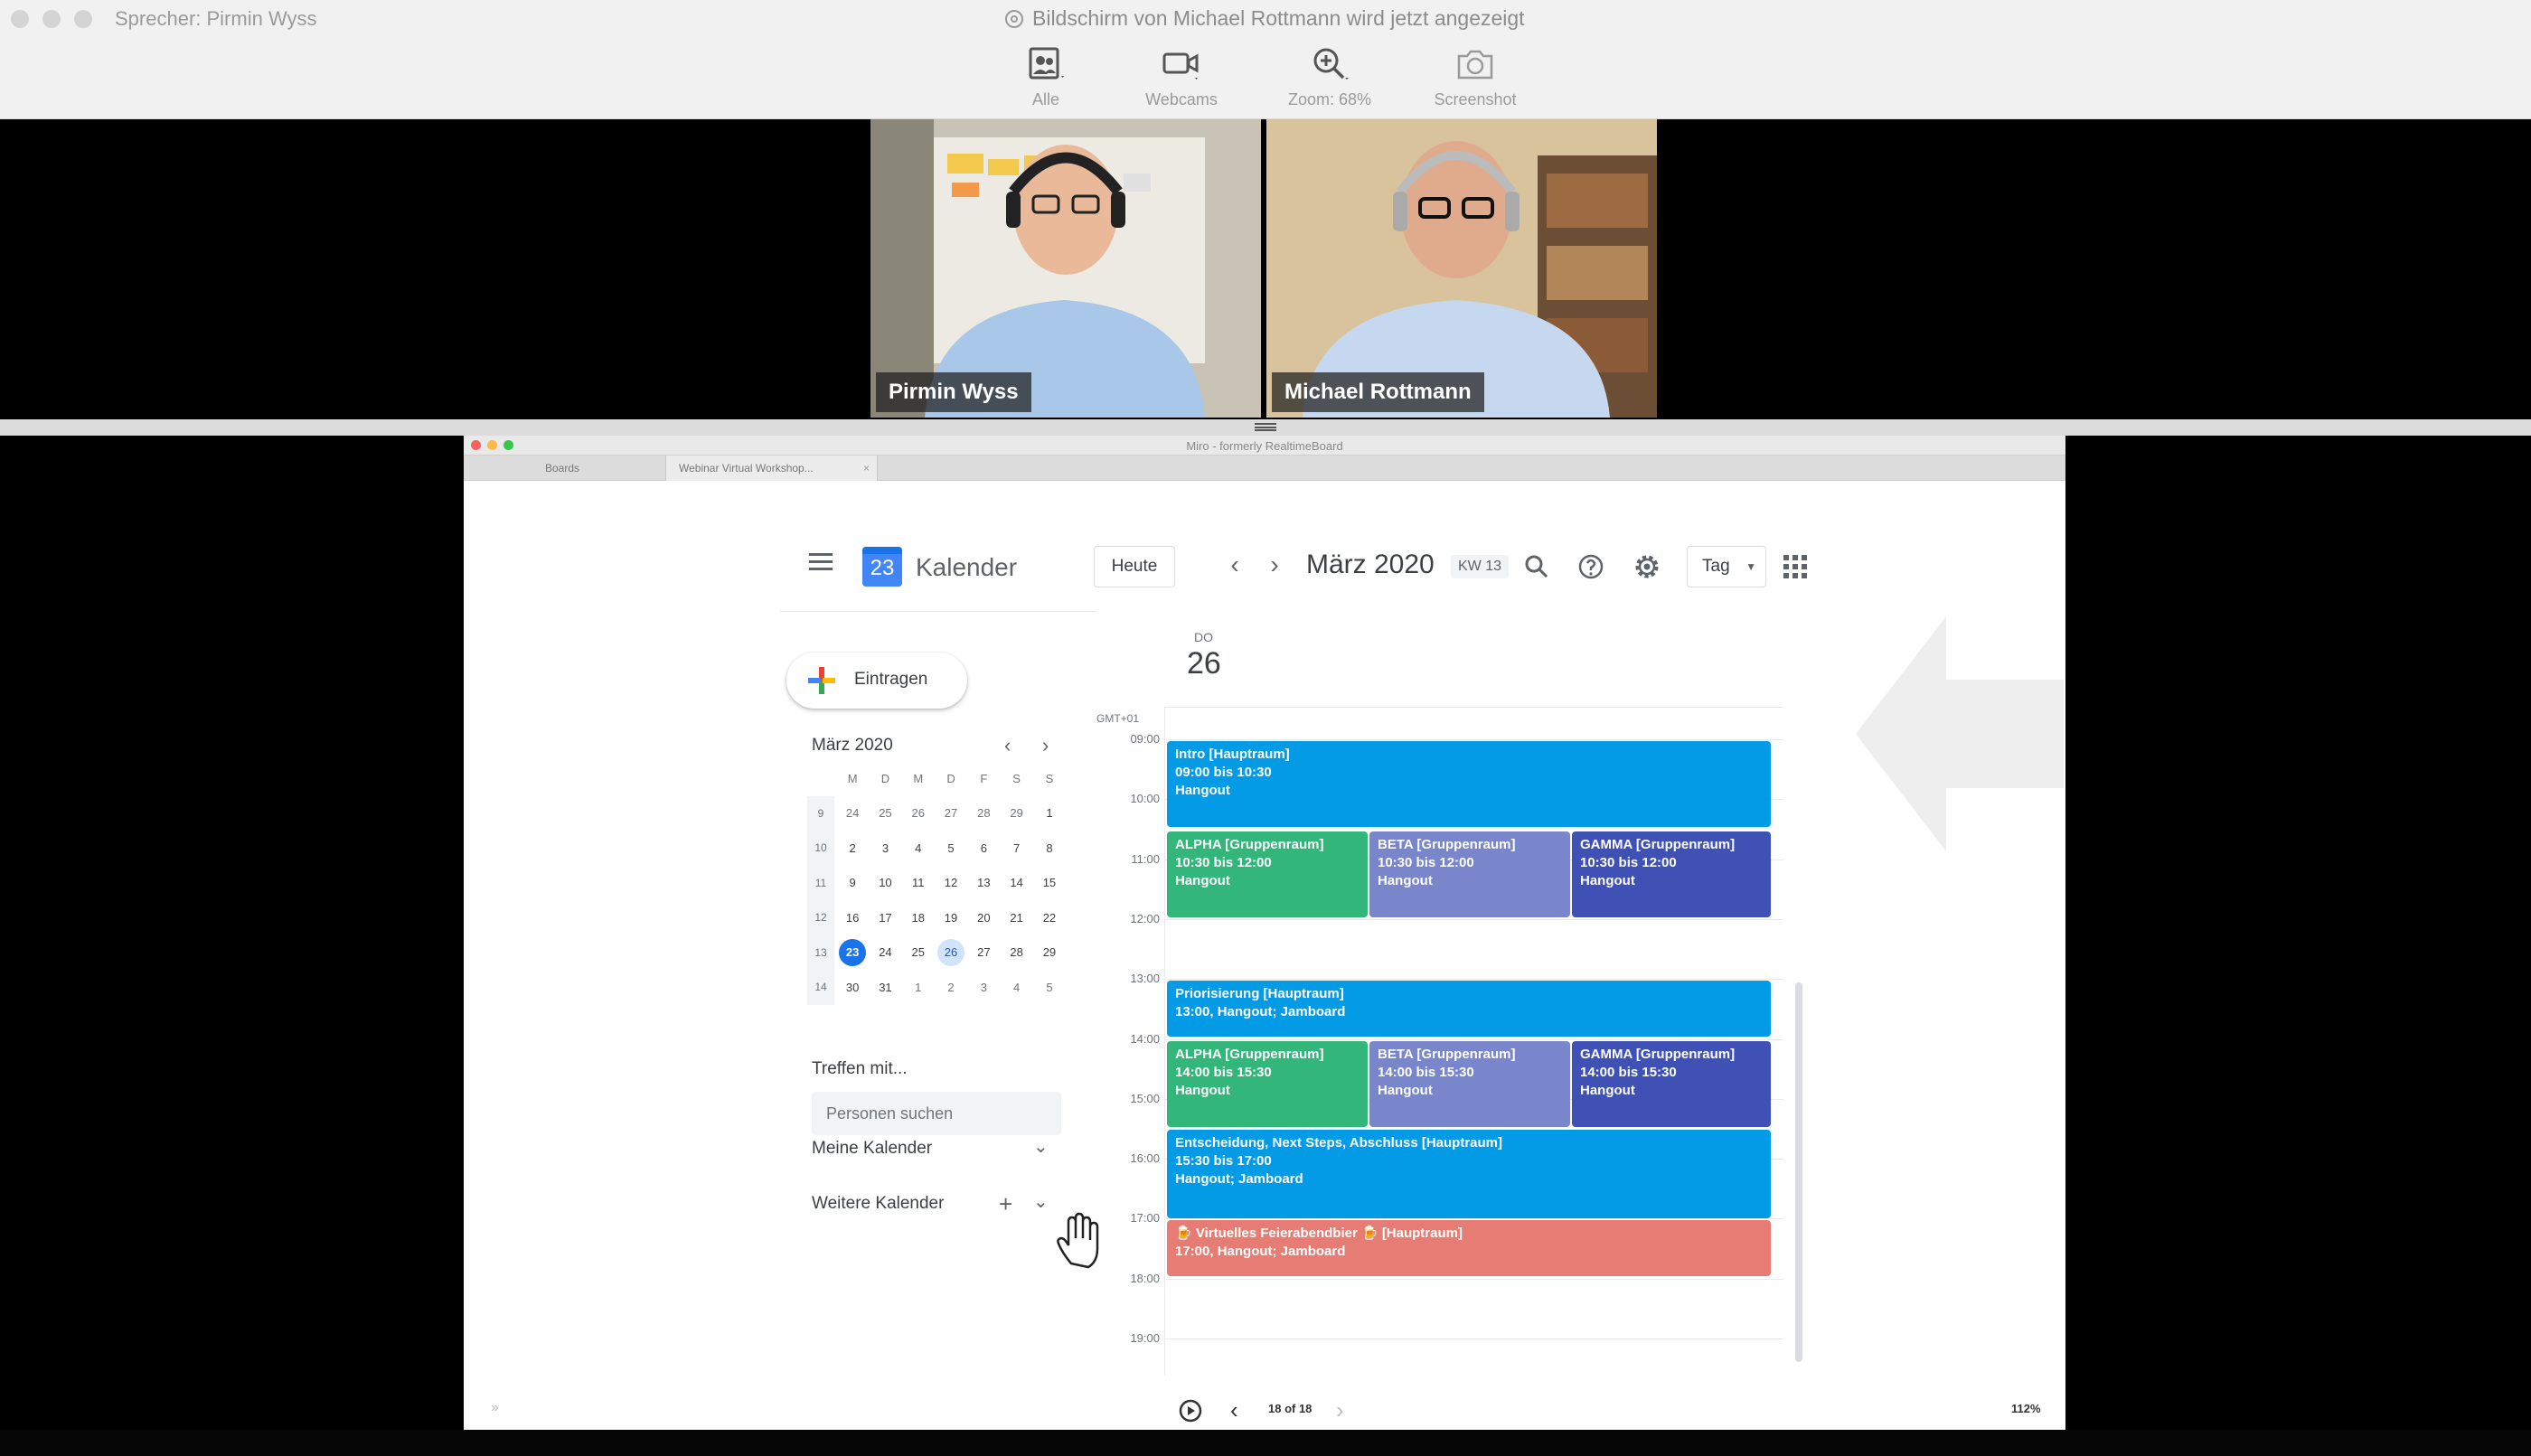 This screenshot has width=2531, height=1456. Describe the element at coordinates (1016, 918) in the screenshot. I see `day-cell: 21` at that location.